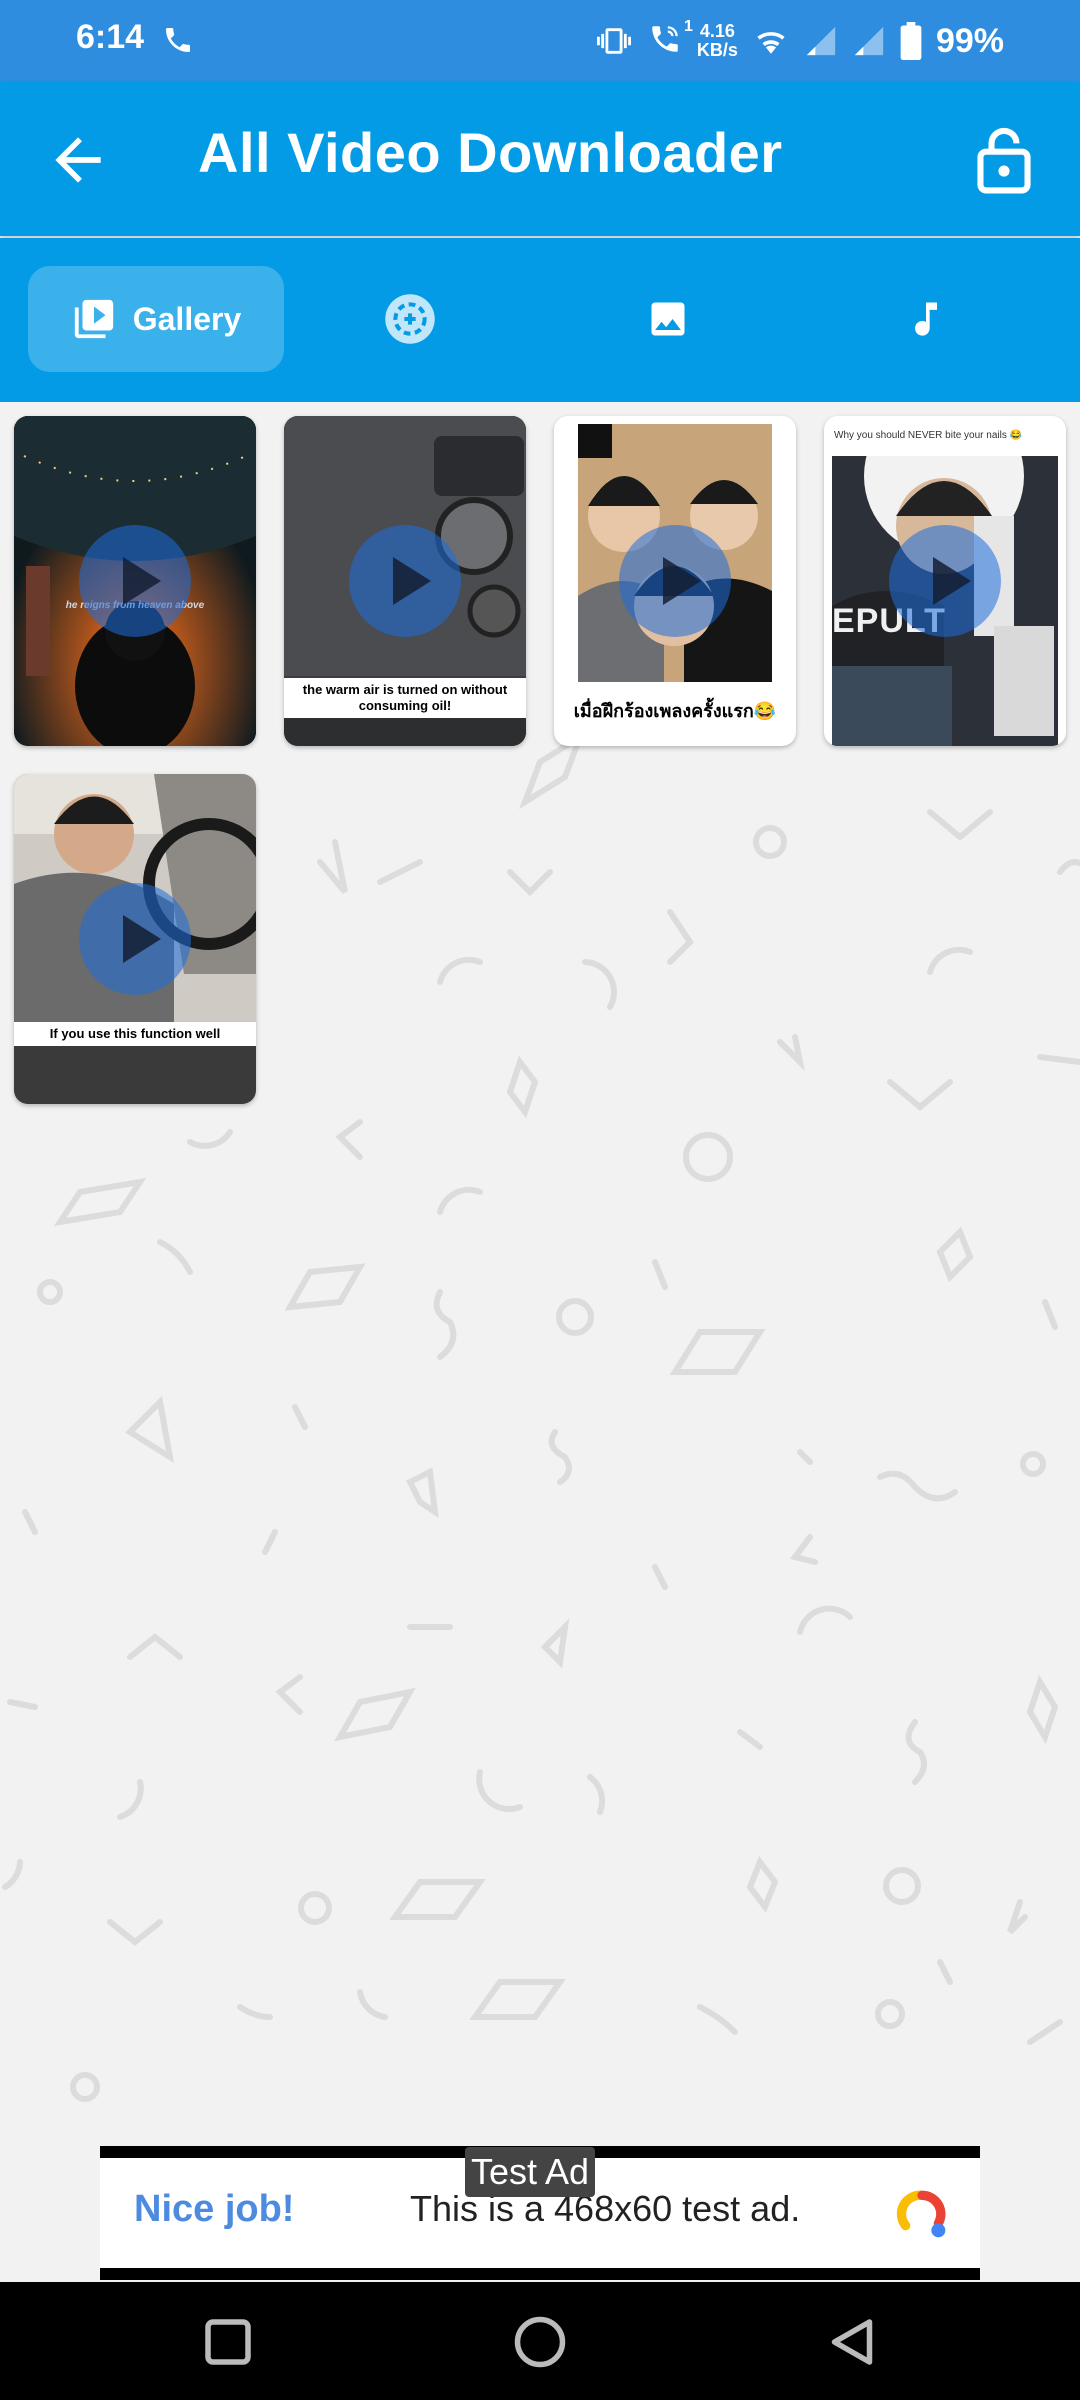 This screenshot has width=1080, height=2400. I want to click on app-bar: All Video Downloader, so click(540, 159).